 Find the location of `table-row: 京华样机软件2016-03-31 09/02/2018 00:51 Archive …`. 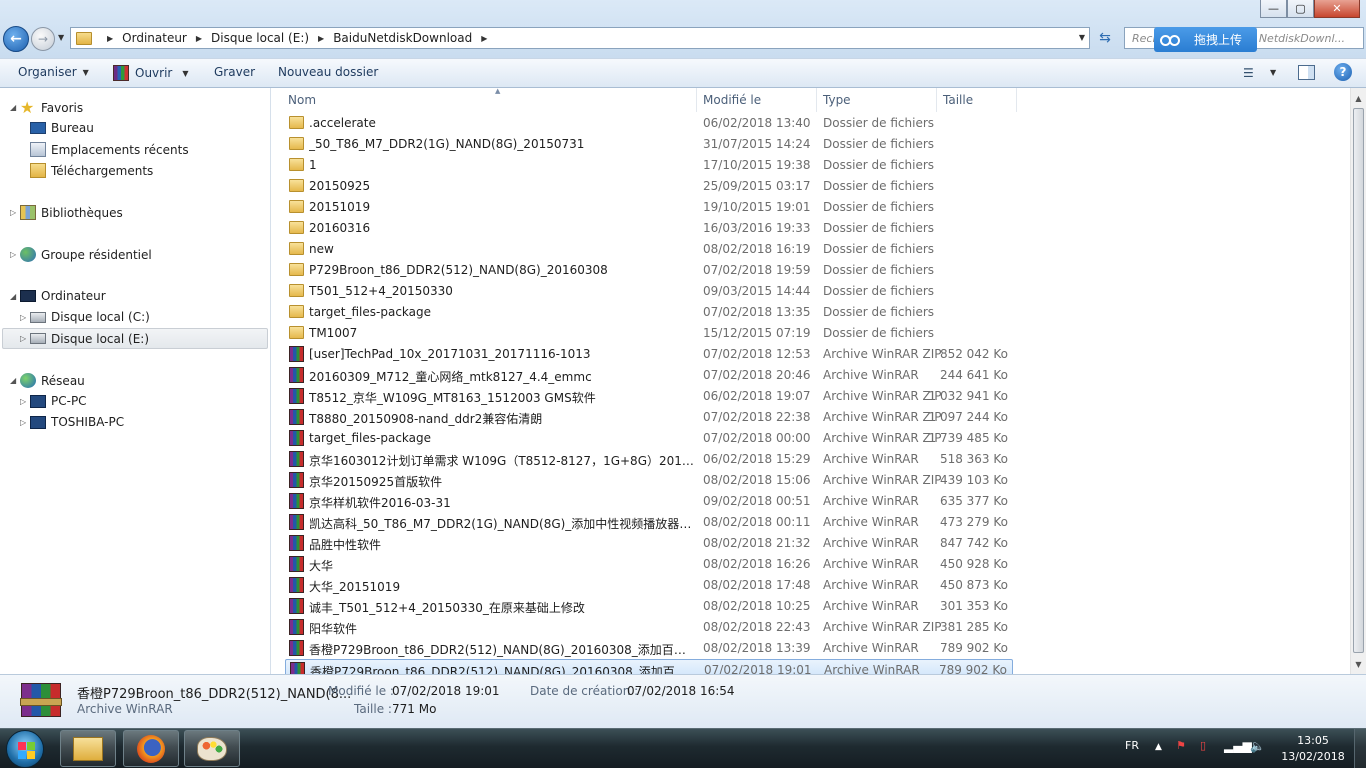

table-row: 京华样机软件2016-03-31 09/02/2018 00:51 Archive … is located at coordinates (649, 501).